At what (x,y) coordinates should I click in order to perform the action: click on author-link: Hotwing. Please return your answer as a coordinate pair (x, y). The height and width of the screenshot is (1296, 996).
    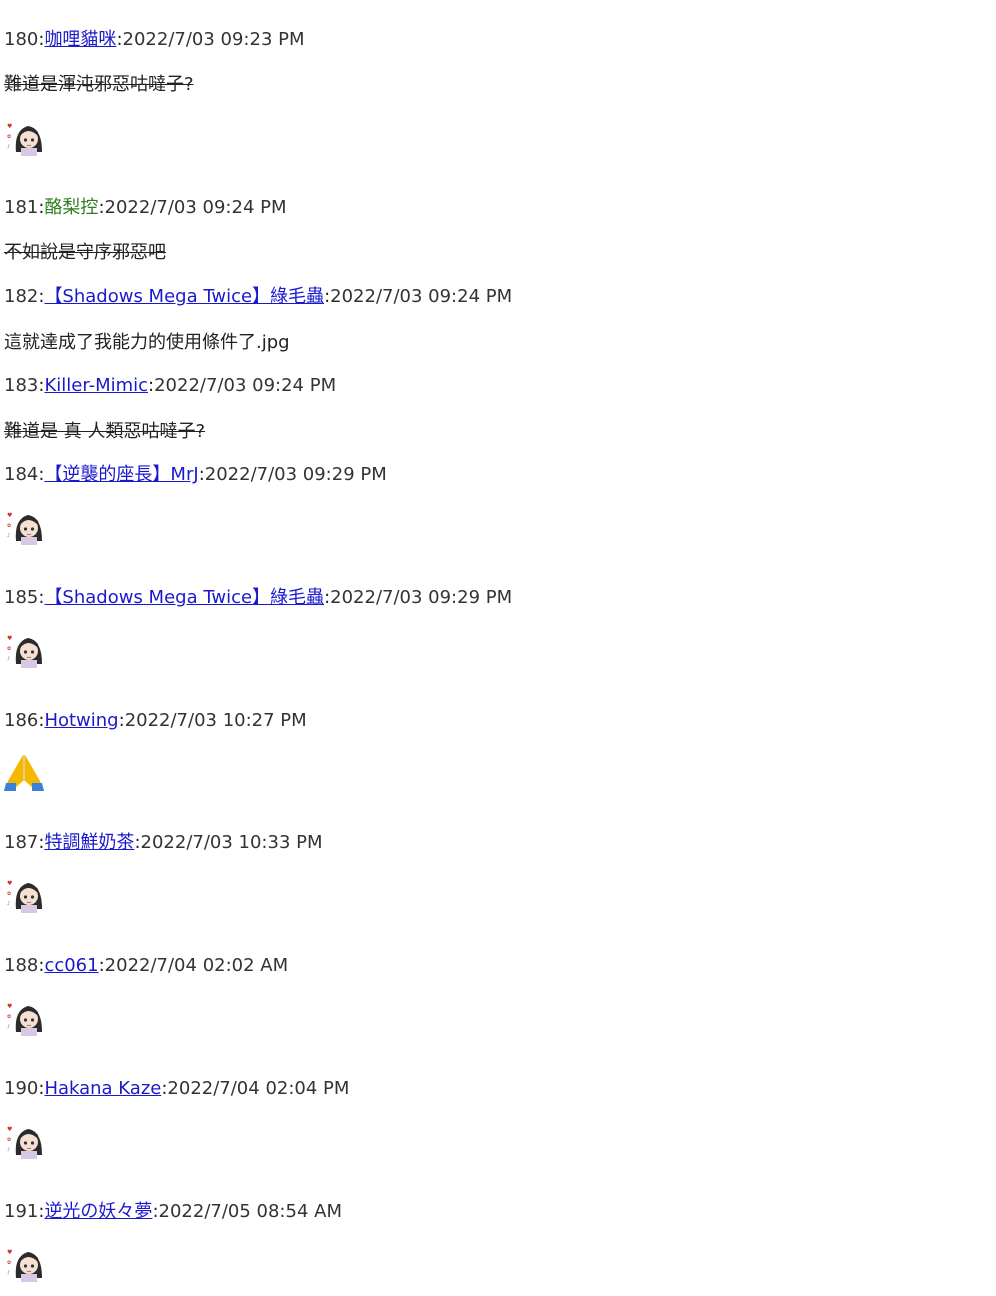
    Looking at the image, I should click on (81, 720).